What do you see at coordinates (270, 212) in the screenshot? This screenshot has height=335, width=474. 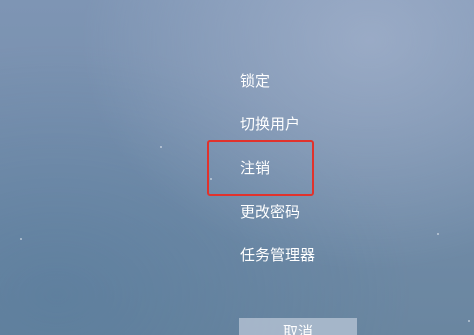 I see `menu-item-change-password: 更改密码` at bounding box center [270, 212].